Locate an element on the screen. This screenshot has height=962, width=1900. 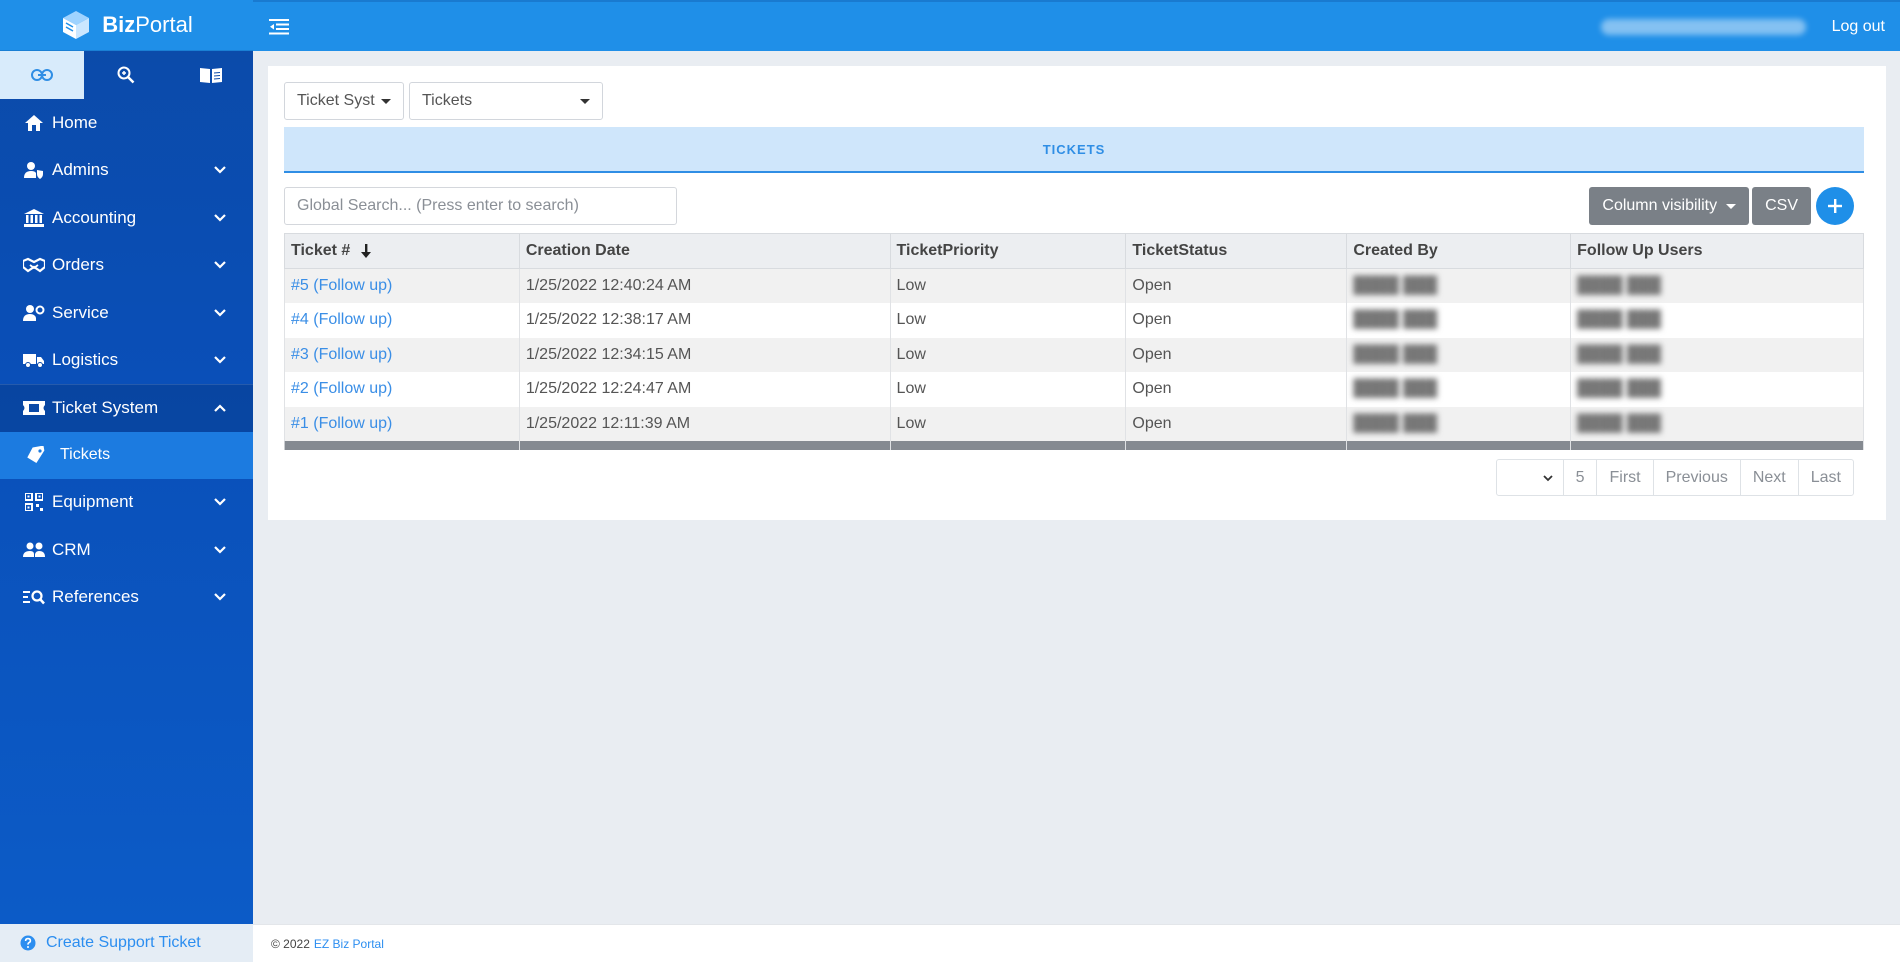
sidebar-tab-book is located at coordinates (211, 75).